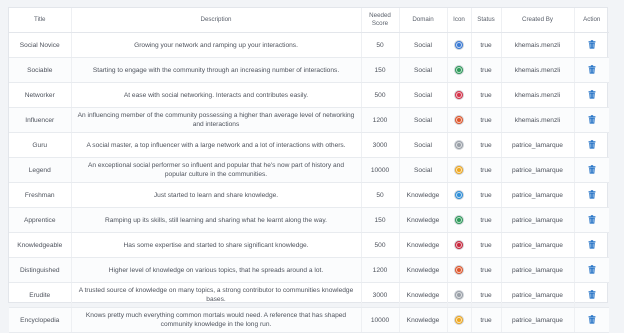 Image resolution: width=624 pixels, height=333 pixels. I want to click on badge-title: Social Novice, so click(40, 45).